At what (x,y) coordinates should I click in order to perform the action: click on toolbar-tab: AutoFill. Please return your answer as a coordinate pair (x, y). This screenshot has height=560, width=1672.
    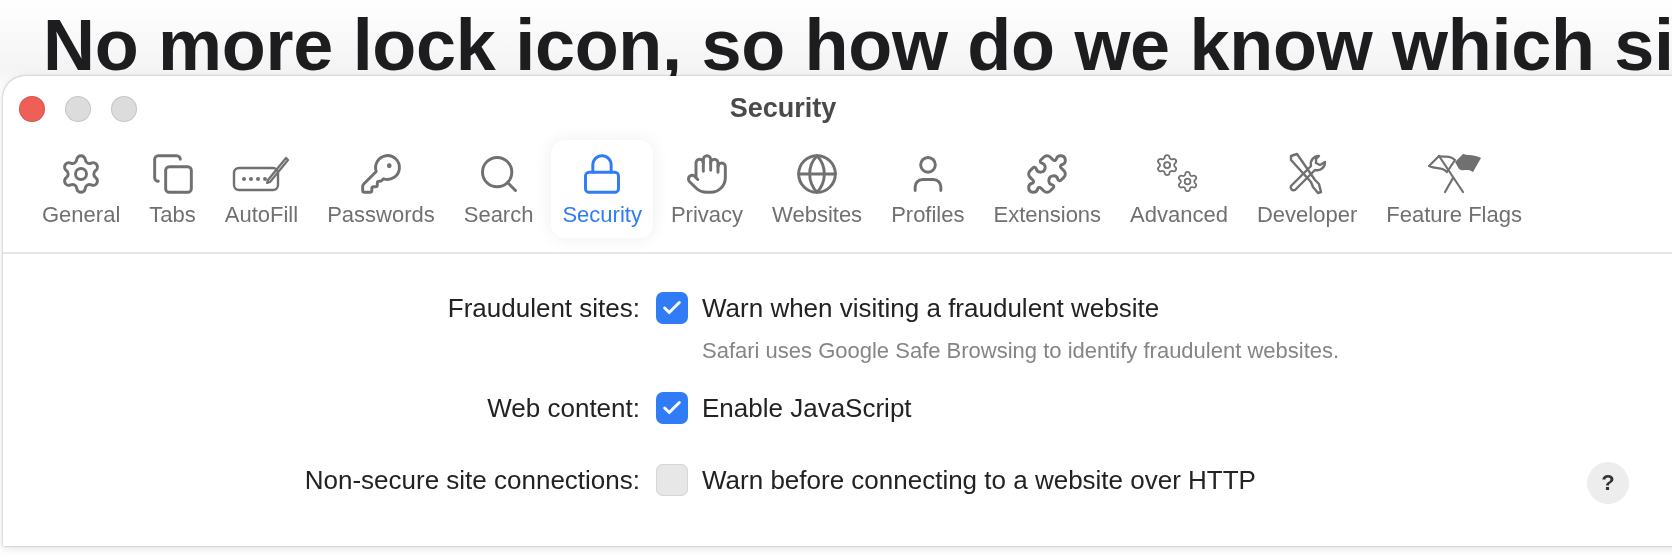
    Looking at the image, I should click on (261, 189).